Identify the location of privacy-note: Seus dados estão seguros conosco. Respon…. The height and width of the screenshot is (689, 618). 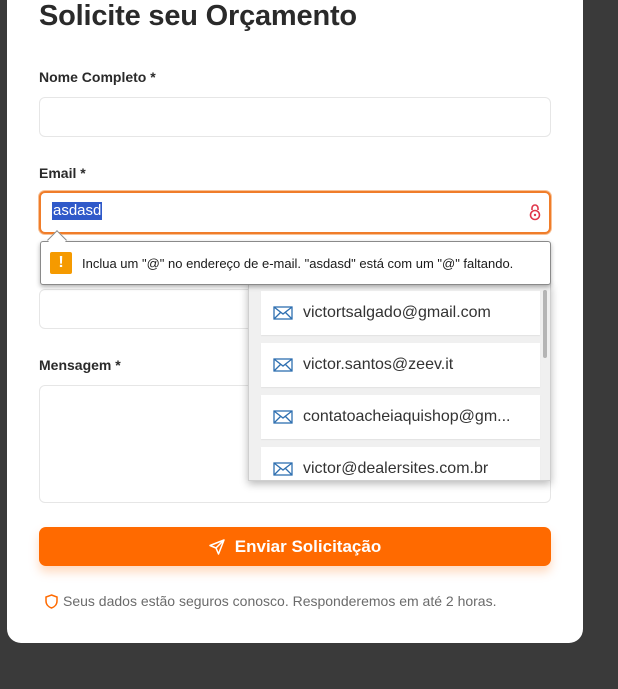
(270, 601).